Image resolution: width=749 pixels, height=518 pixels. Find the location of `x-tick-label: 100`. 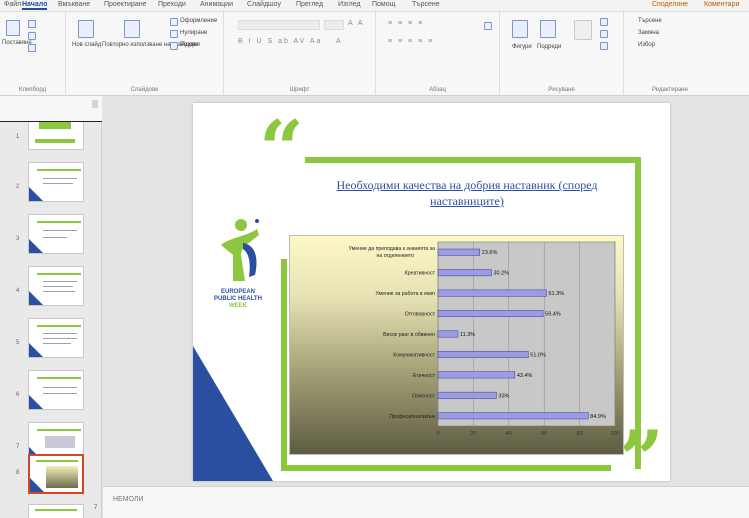

x-tick-label: 100 is located at coordinates (614, 434).